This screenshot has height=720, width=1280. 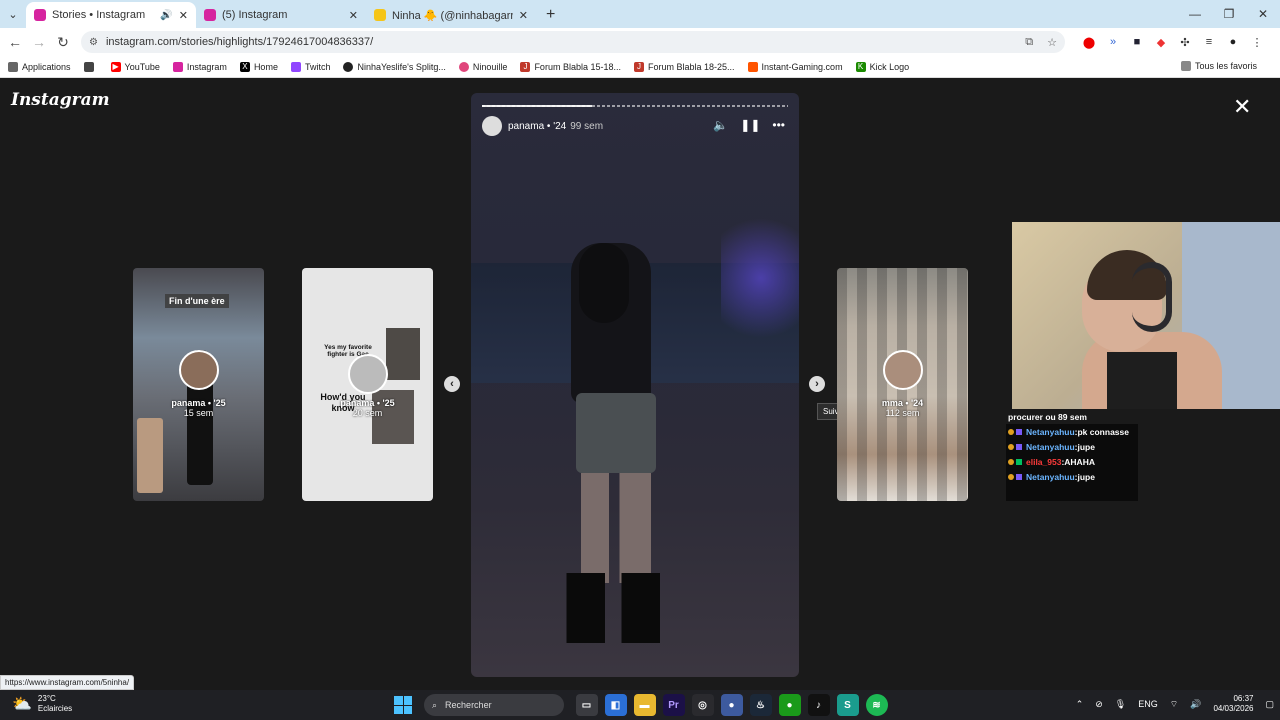 I want to click on previous-story-arrow: ‹, so click(x=452, y=384).